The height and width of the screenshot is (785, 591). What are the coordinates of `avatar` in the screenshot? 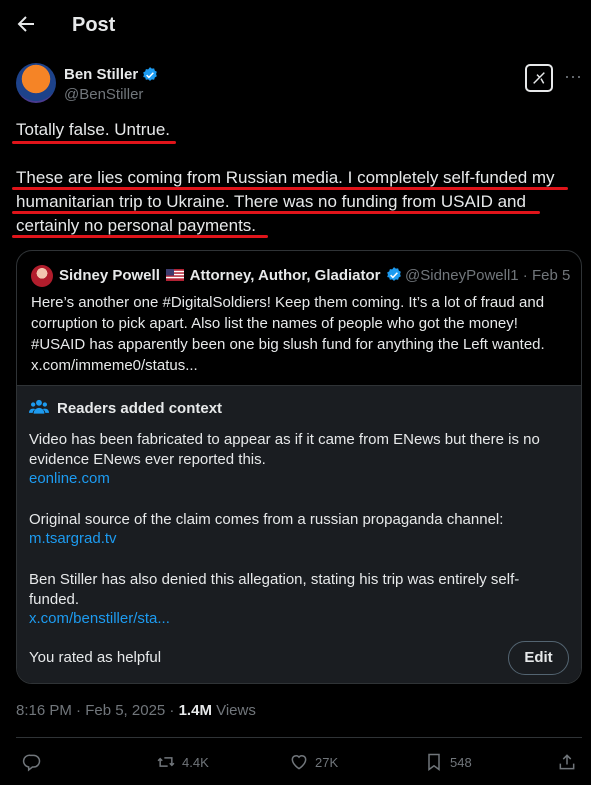 It's located at (36, 83).